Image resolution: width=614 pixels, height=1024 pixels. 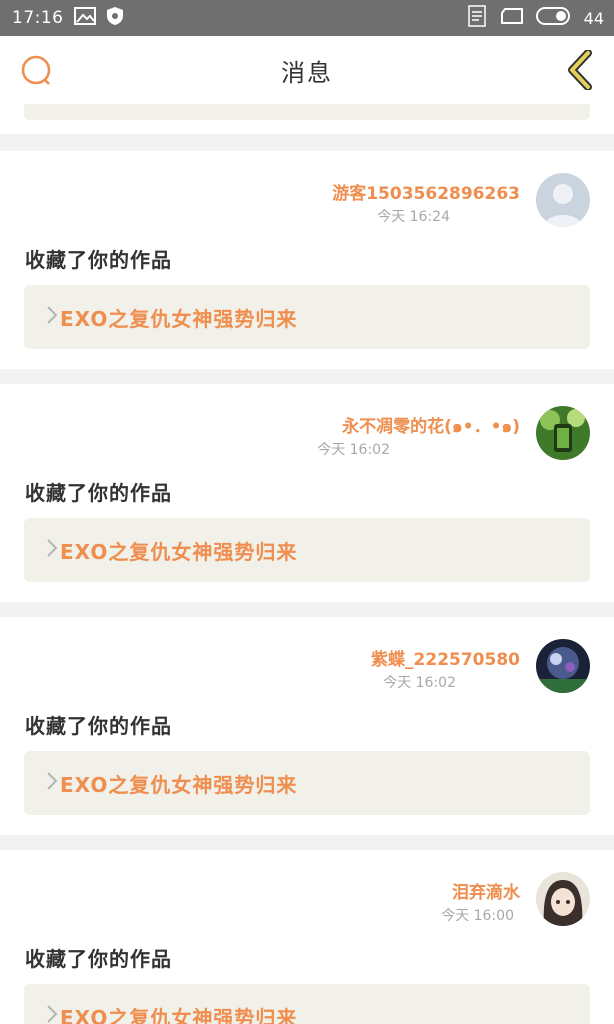 I want to click on image-icon, so click(x=84, y=18).